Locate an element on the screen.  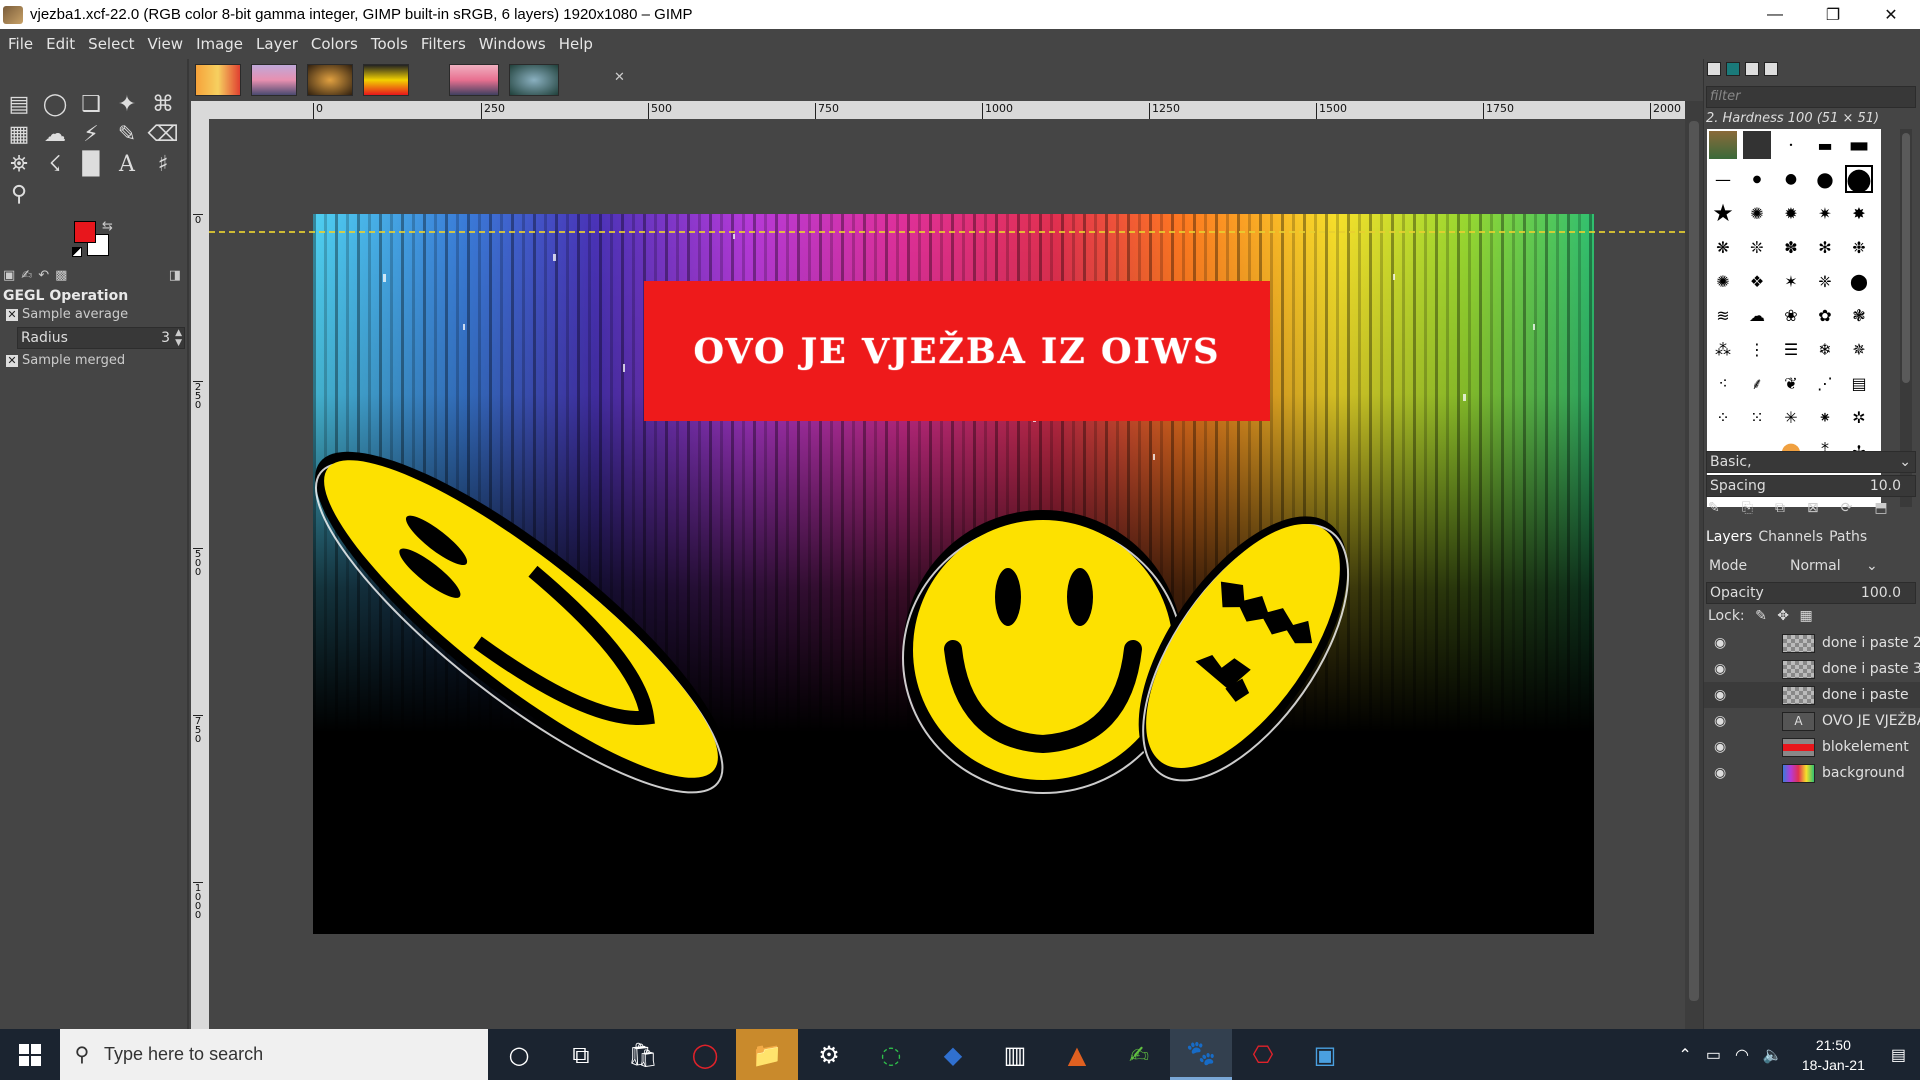
menu-windows: Windows is located at coordinates (512, 44).